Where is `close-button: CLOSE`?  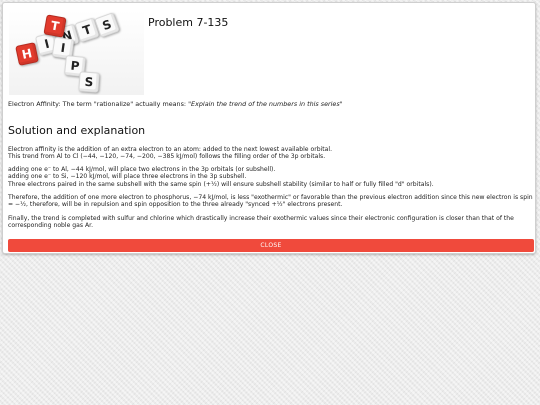
close-button: CLOSE is located at coordinates (271, 245).